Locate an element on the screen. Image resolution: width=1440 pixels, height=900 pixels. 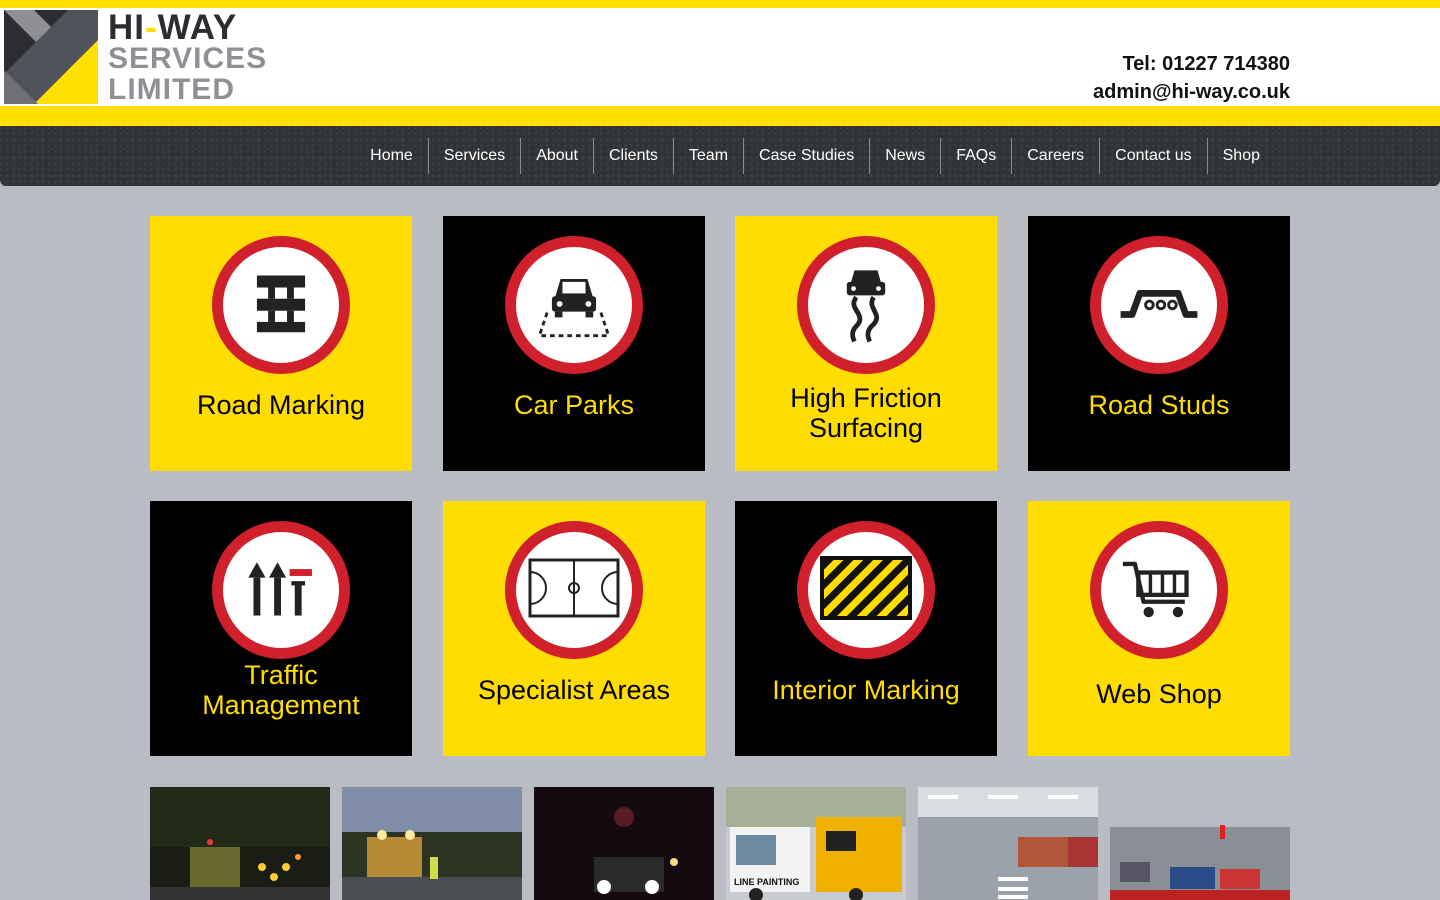
nav-item-services: Services is located at coordinates (473, 156).